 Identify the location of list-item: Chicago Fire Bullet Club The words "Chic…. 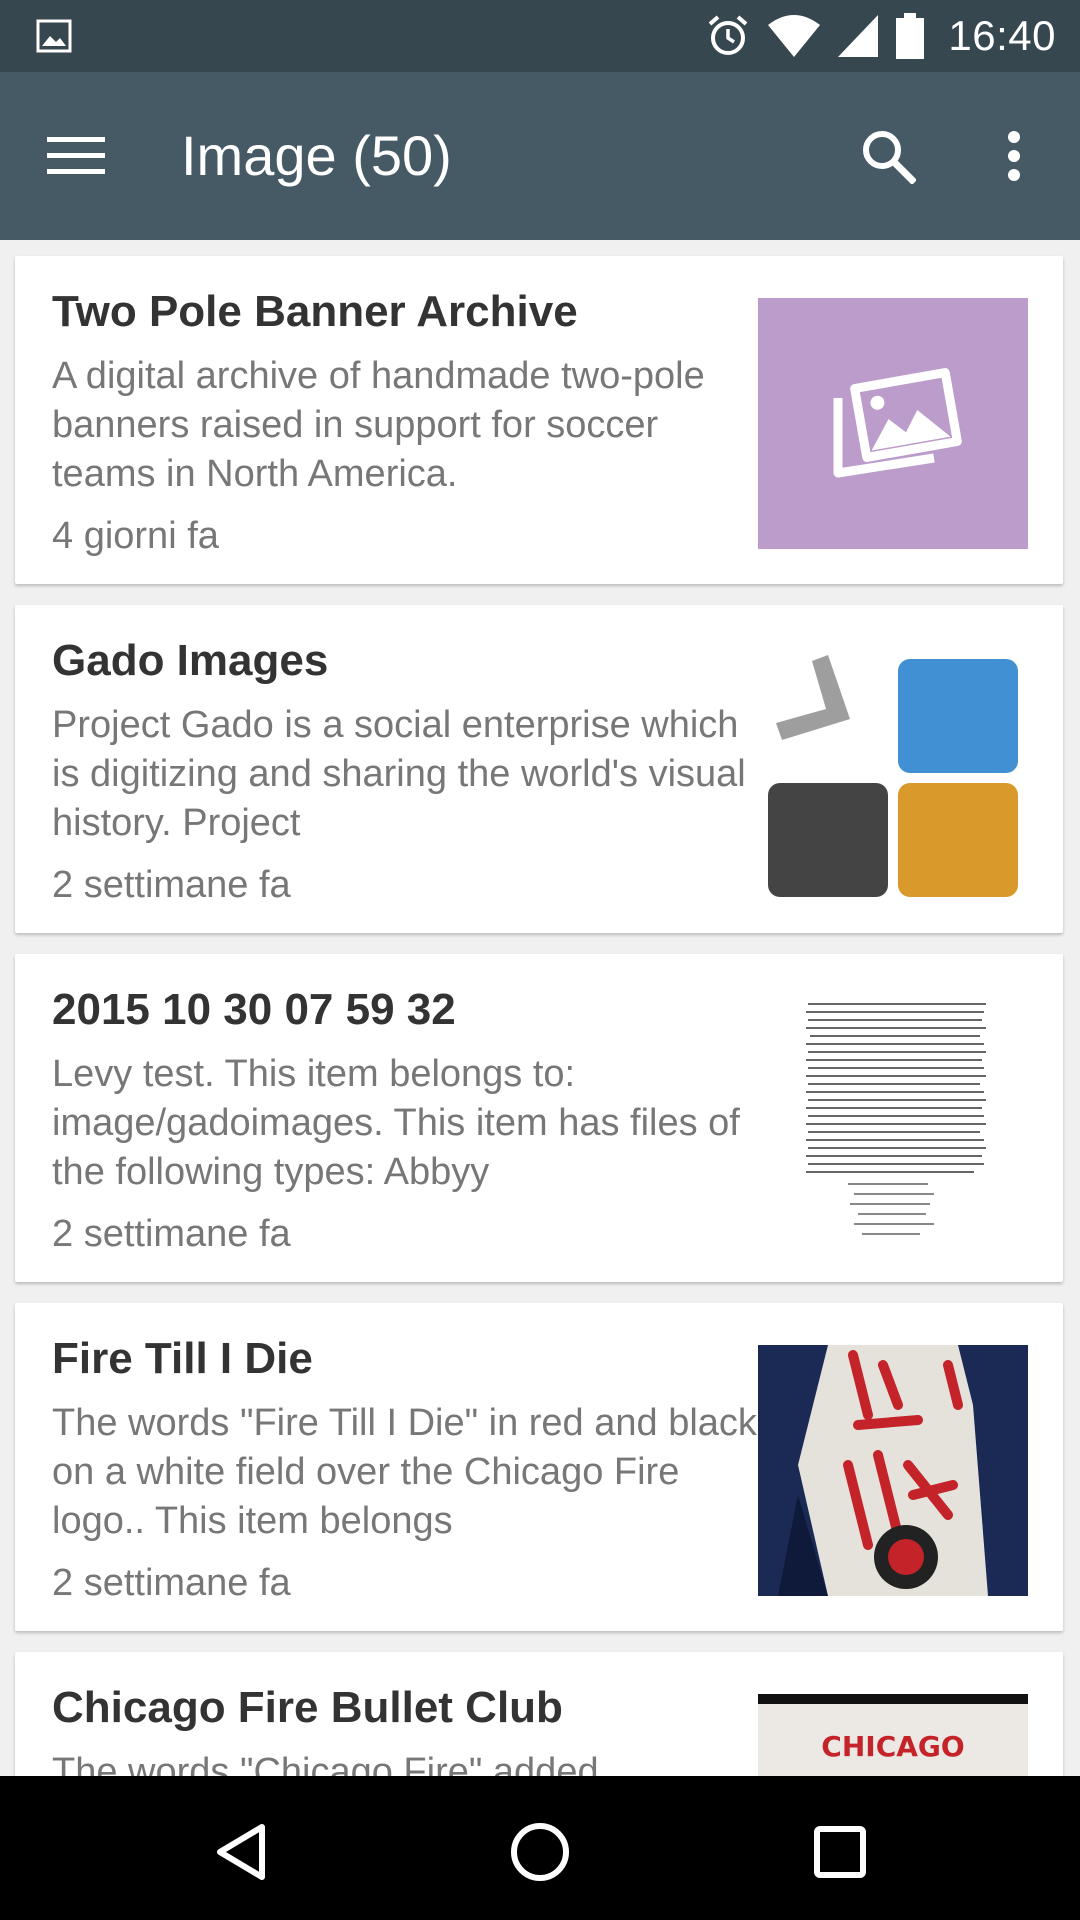
(539, 1714).